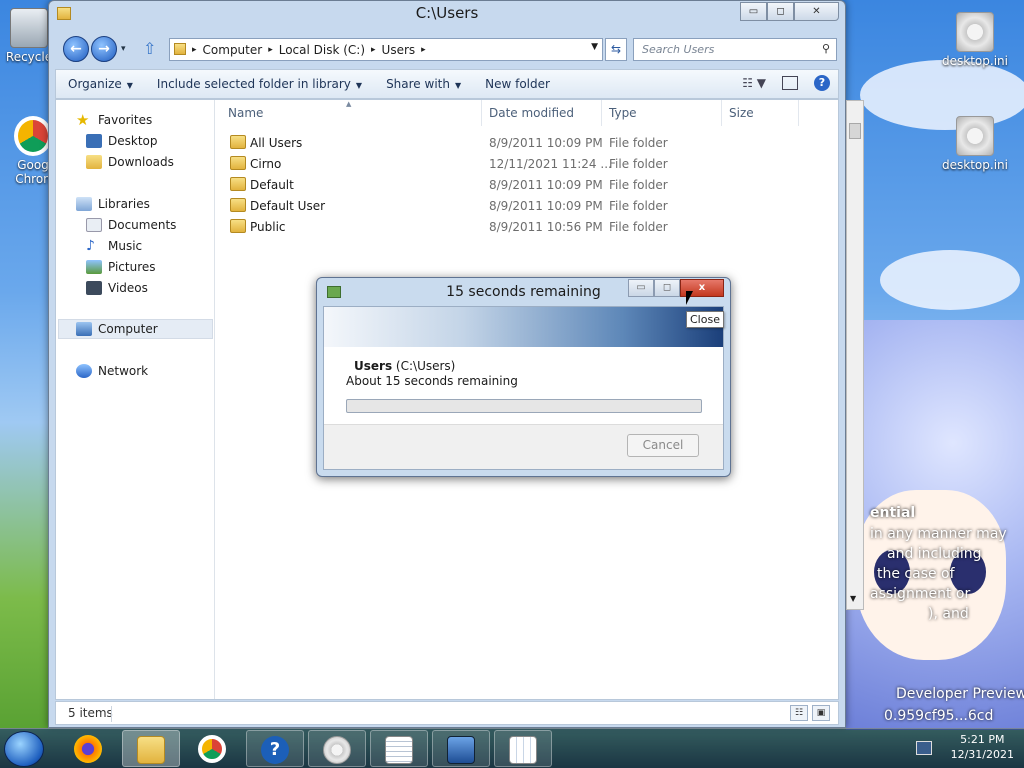 The width and height of the screenshot is (1024, 768). What do you see at coordinates (100, 84) in the screenshot?
I see `organize-menu: Organize ▼` at bounding box center [100, 84].